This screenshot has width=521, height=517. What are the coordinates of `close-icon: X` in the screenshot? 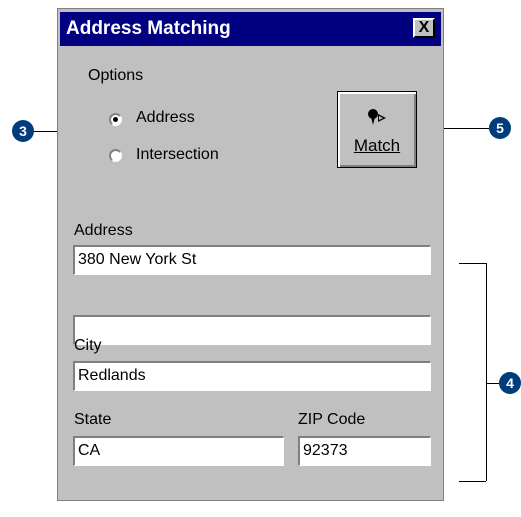 It's located at (424, 27).